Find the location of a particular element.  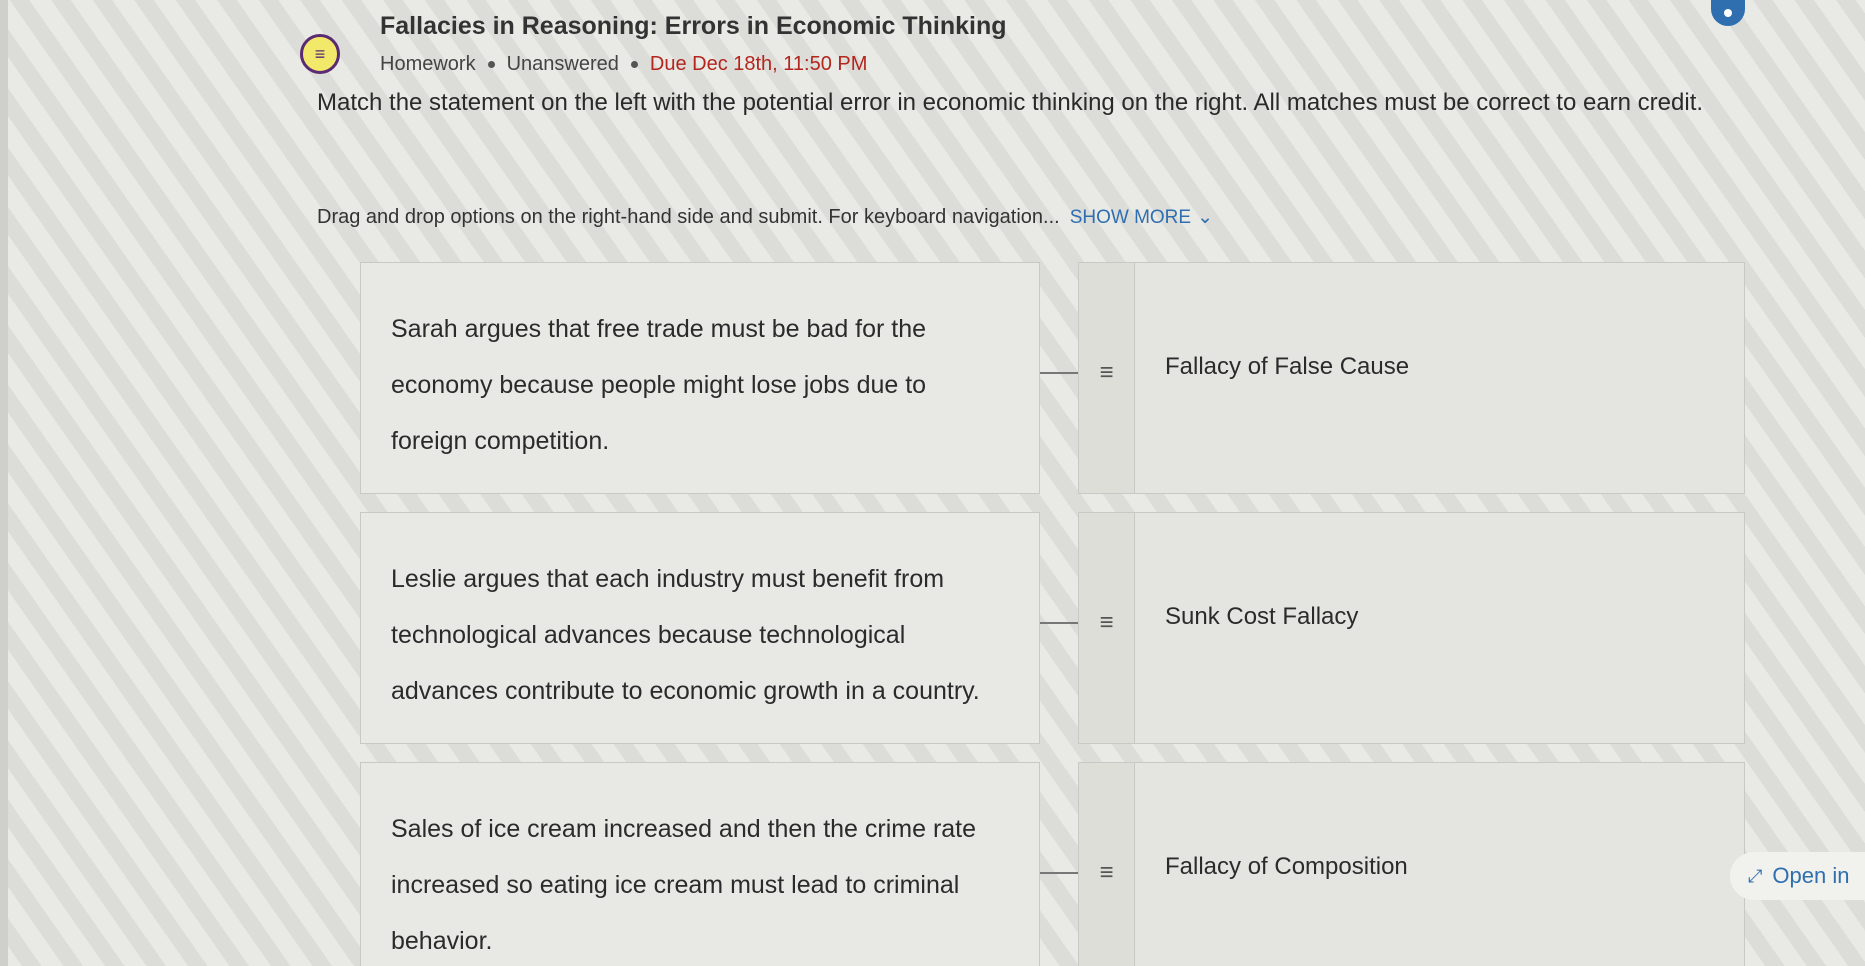

notification-badge is located at coordinates (1728, 13).